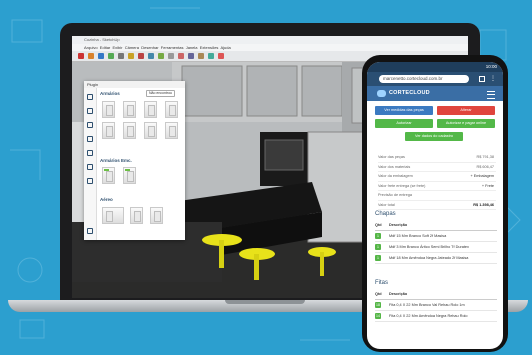  I want to click on app-header: CORTECLOUD, so click(435, 93).